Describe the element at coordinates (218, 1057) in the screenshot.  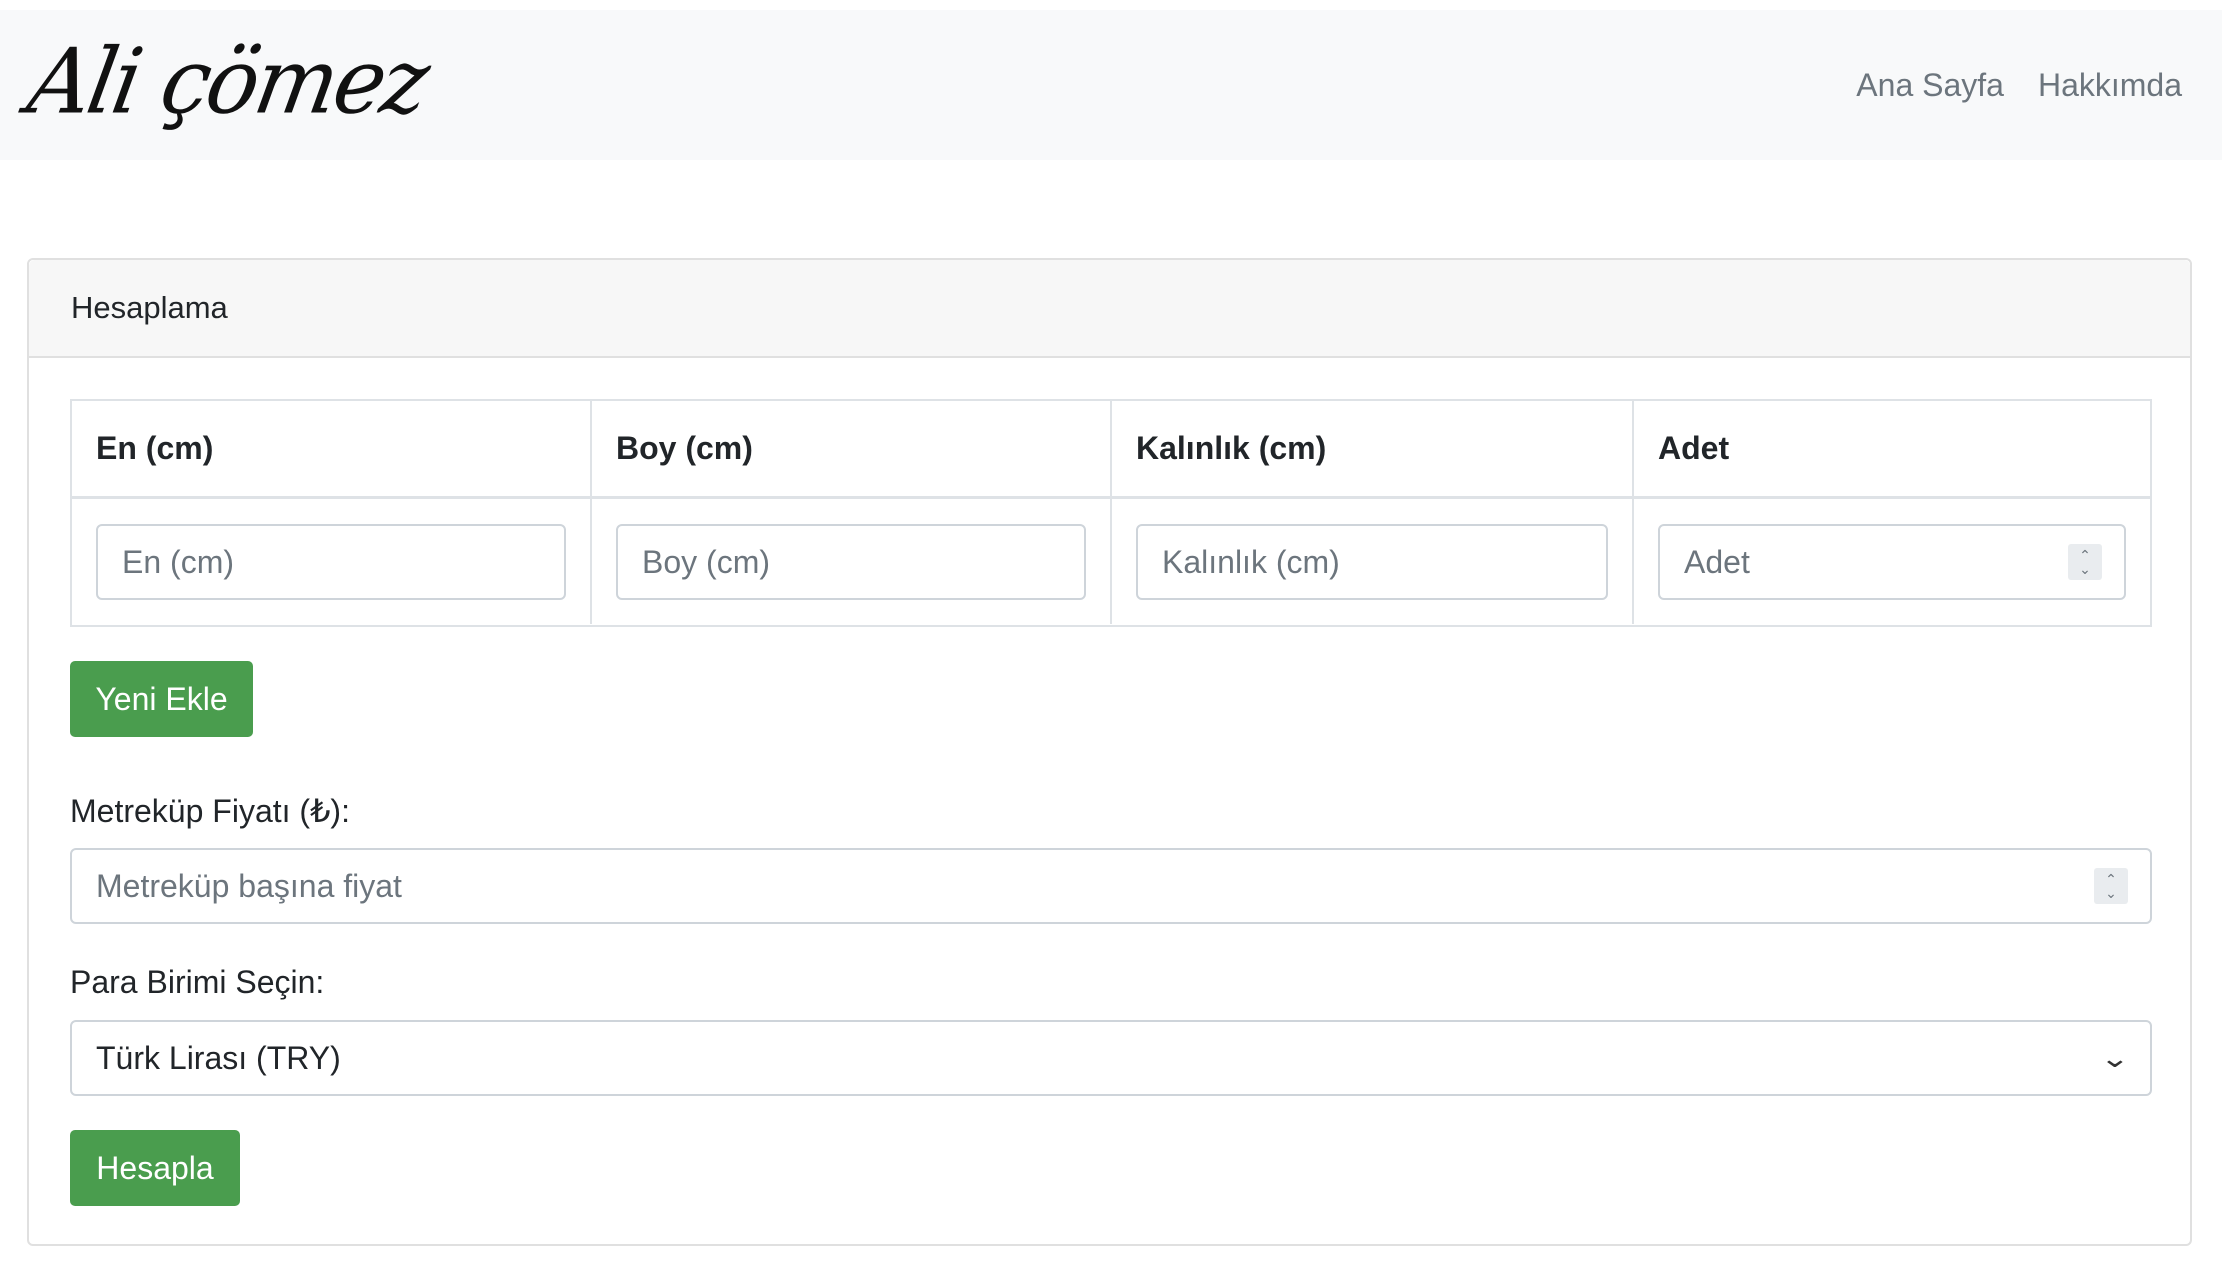
I see `currency-selected-value: Türk Lirası (TRY)` at that location.